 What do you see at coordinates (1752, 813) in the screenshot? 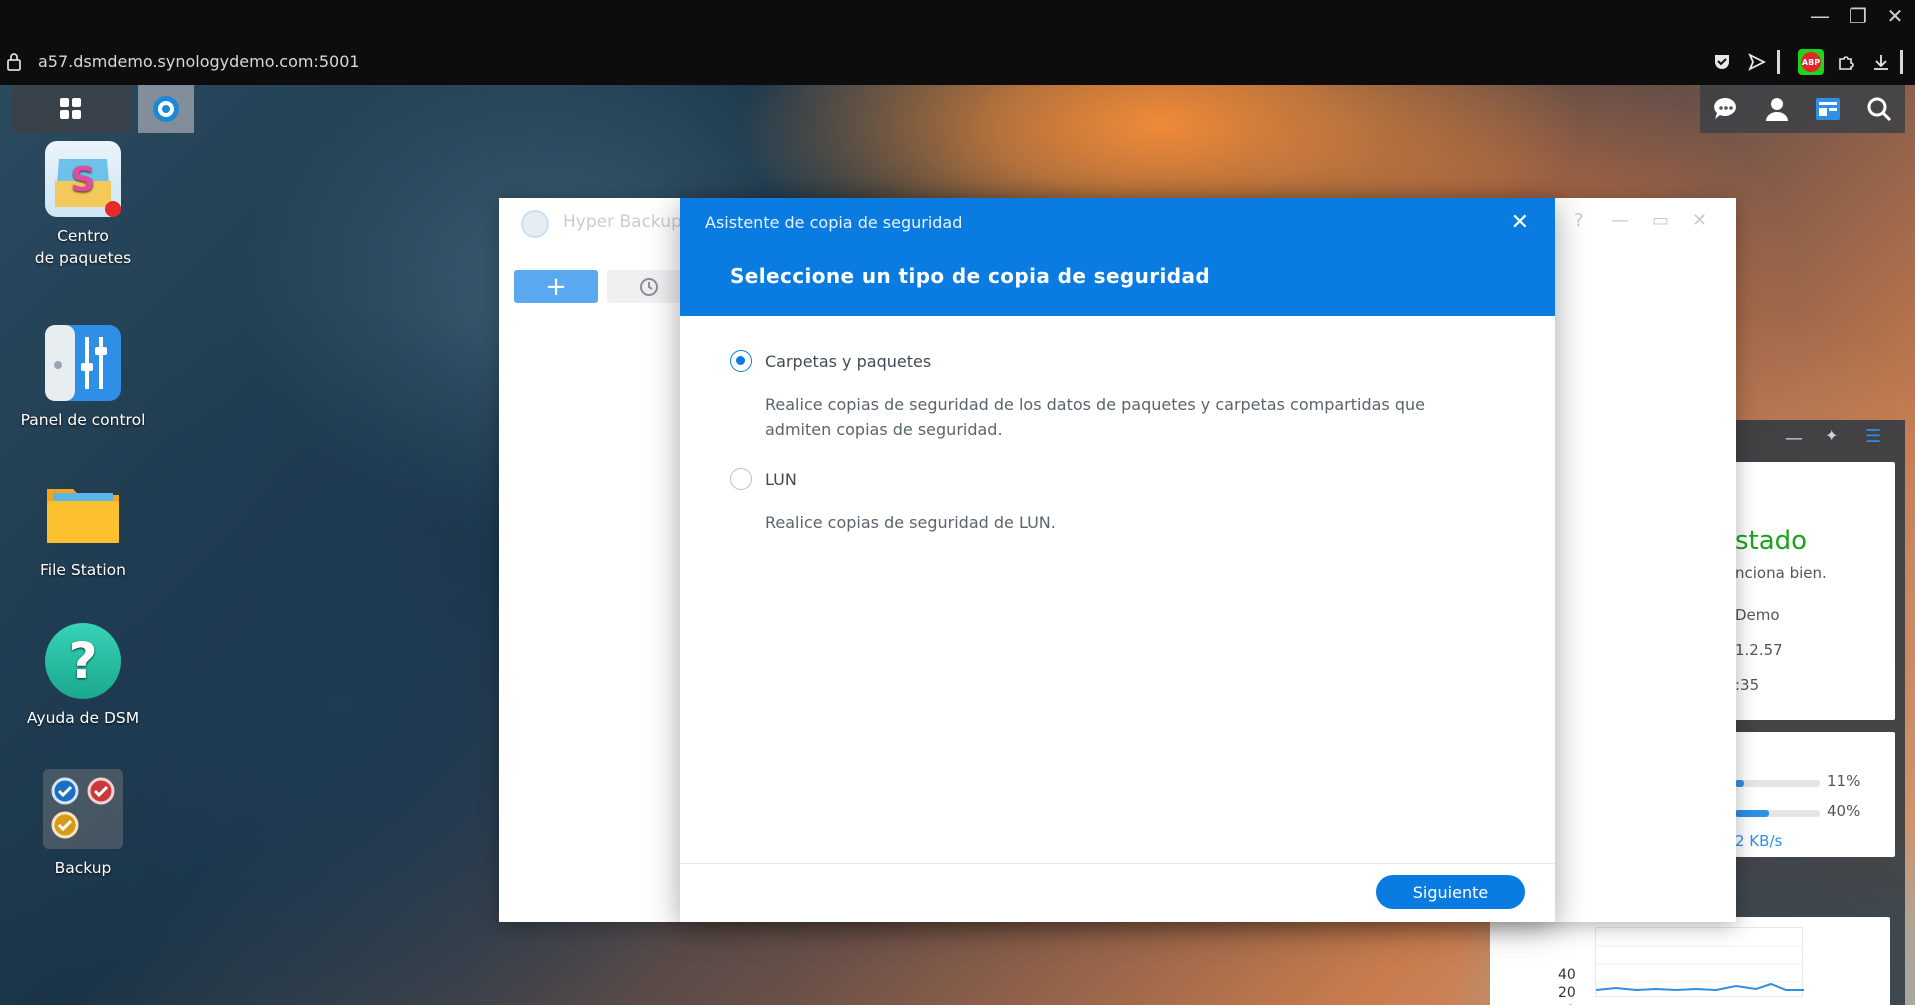
I see `ram-bar-fill` at bounding box center [1752, 813].